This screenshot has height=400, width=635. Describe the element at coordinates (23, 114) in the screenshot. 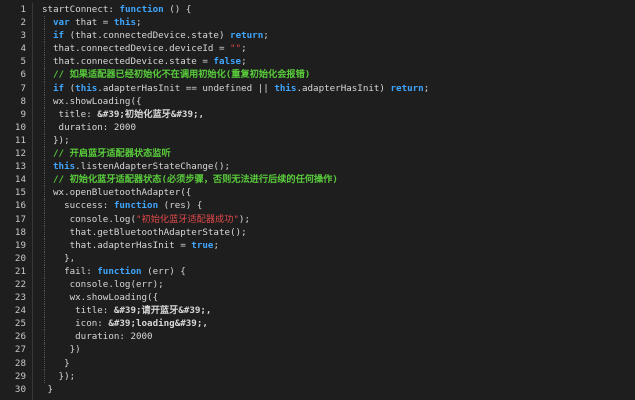

I see `line-number: 9` at that location.